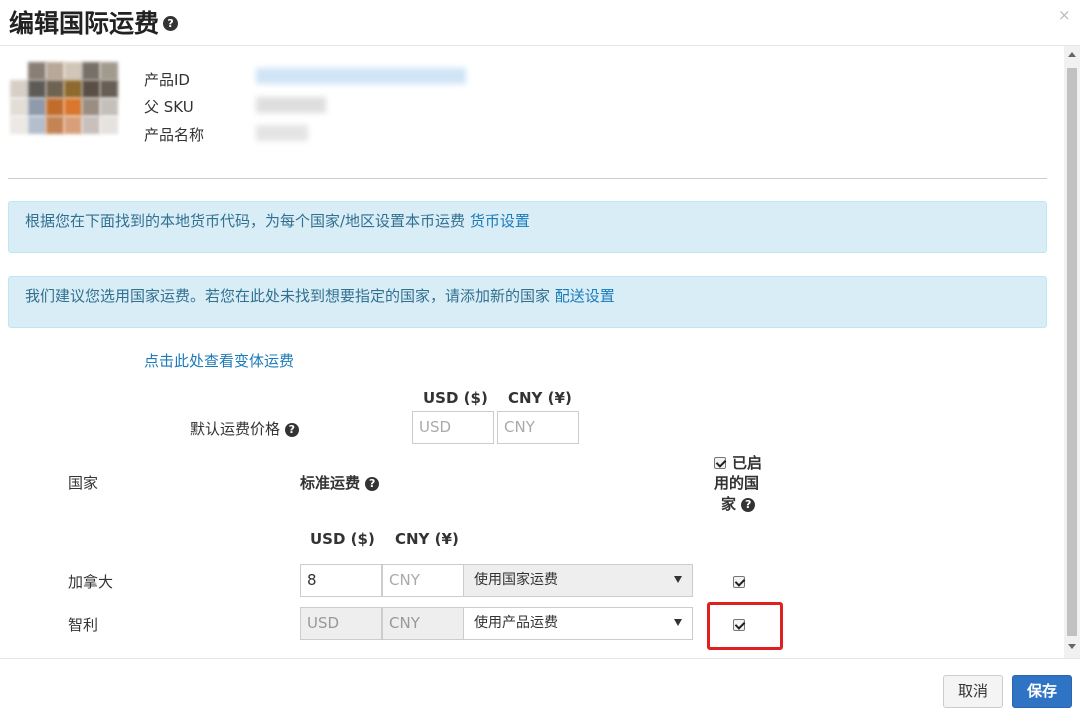  I want to click on highlight-annotation-box, so click(745, 626).